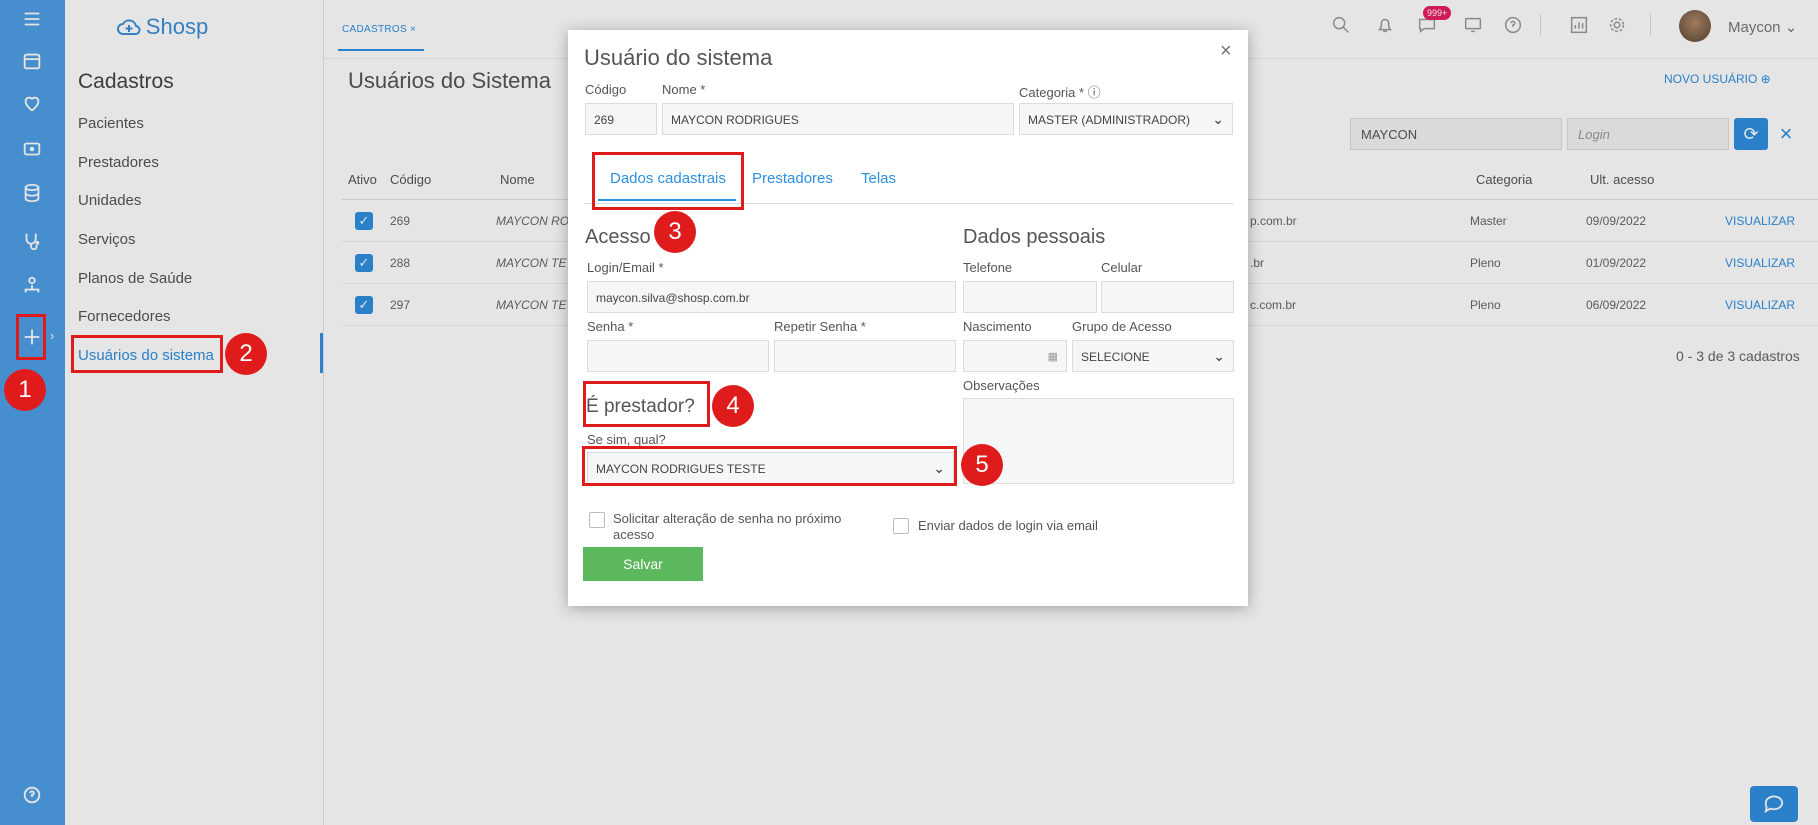 The image size is (1818, 825). Describe the element at coordinates (1153, 356) in the screenshot. I see `grupo-acesso-select: SELECIONE ⌄` at that location.